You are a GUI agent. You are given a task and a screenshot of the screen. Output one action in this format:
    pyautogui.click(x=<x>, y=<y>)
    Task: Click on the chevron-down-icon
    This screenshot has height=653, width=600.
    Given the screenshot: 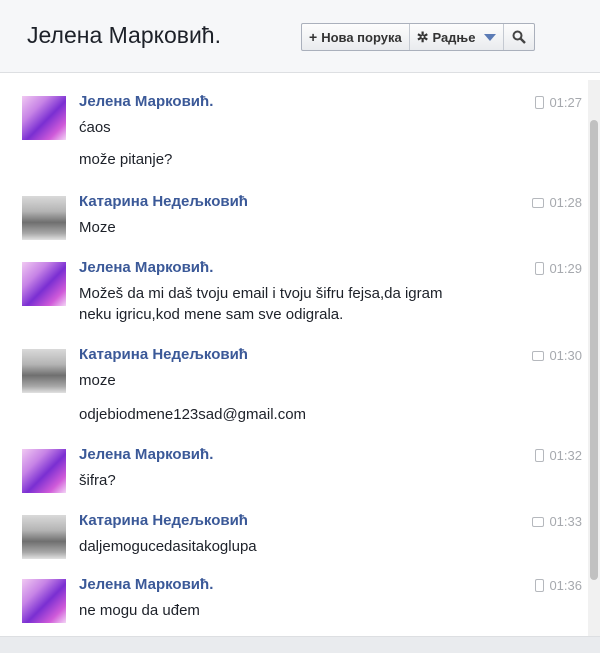 What is the action you would take?
    pyautogui.click(x=490, y=37)
    